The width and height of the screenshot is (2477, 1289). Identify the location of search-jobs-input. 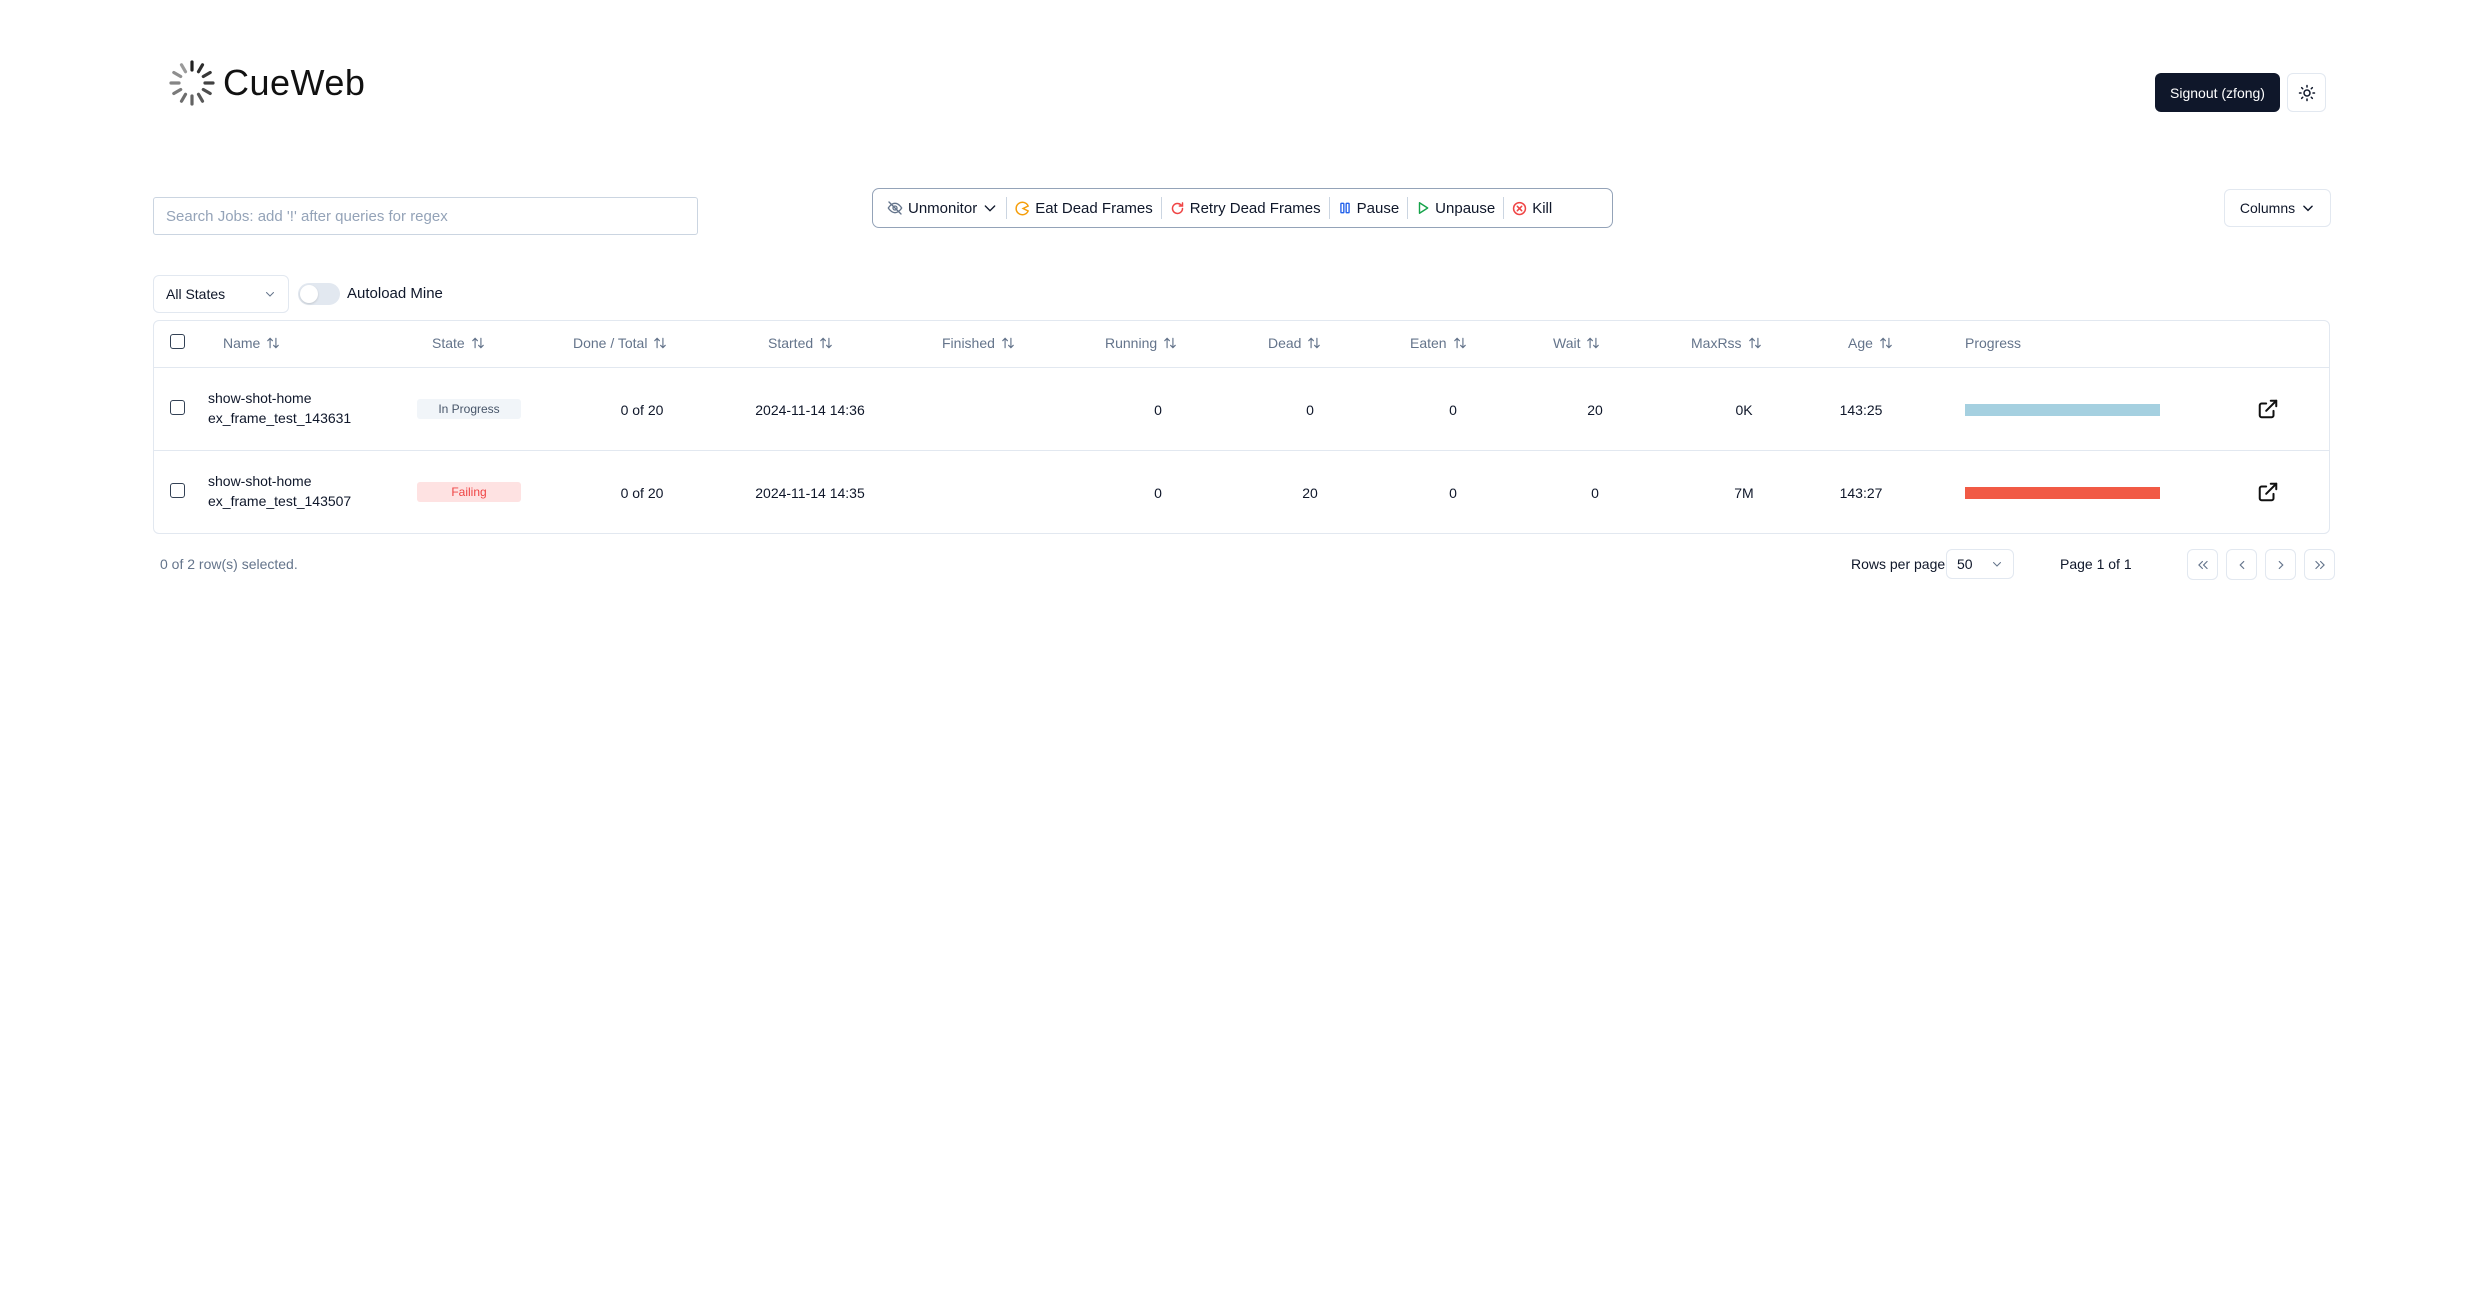
(425, 216).